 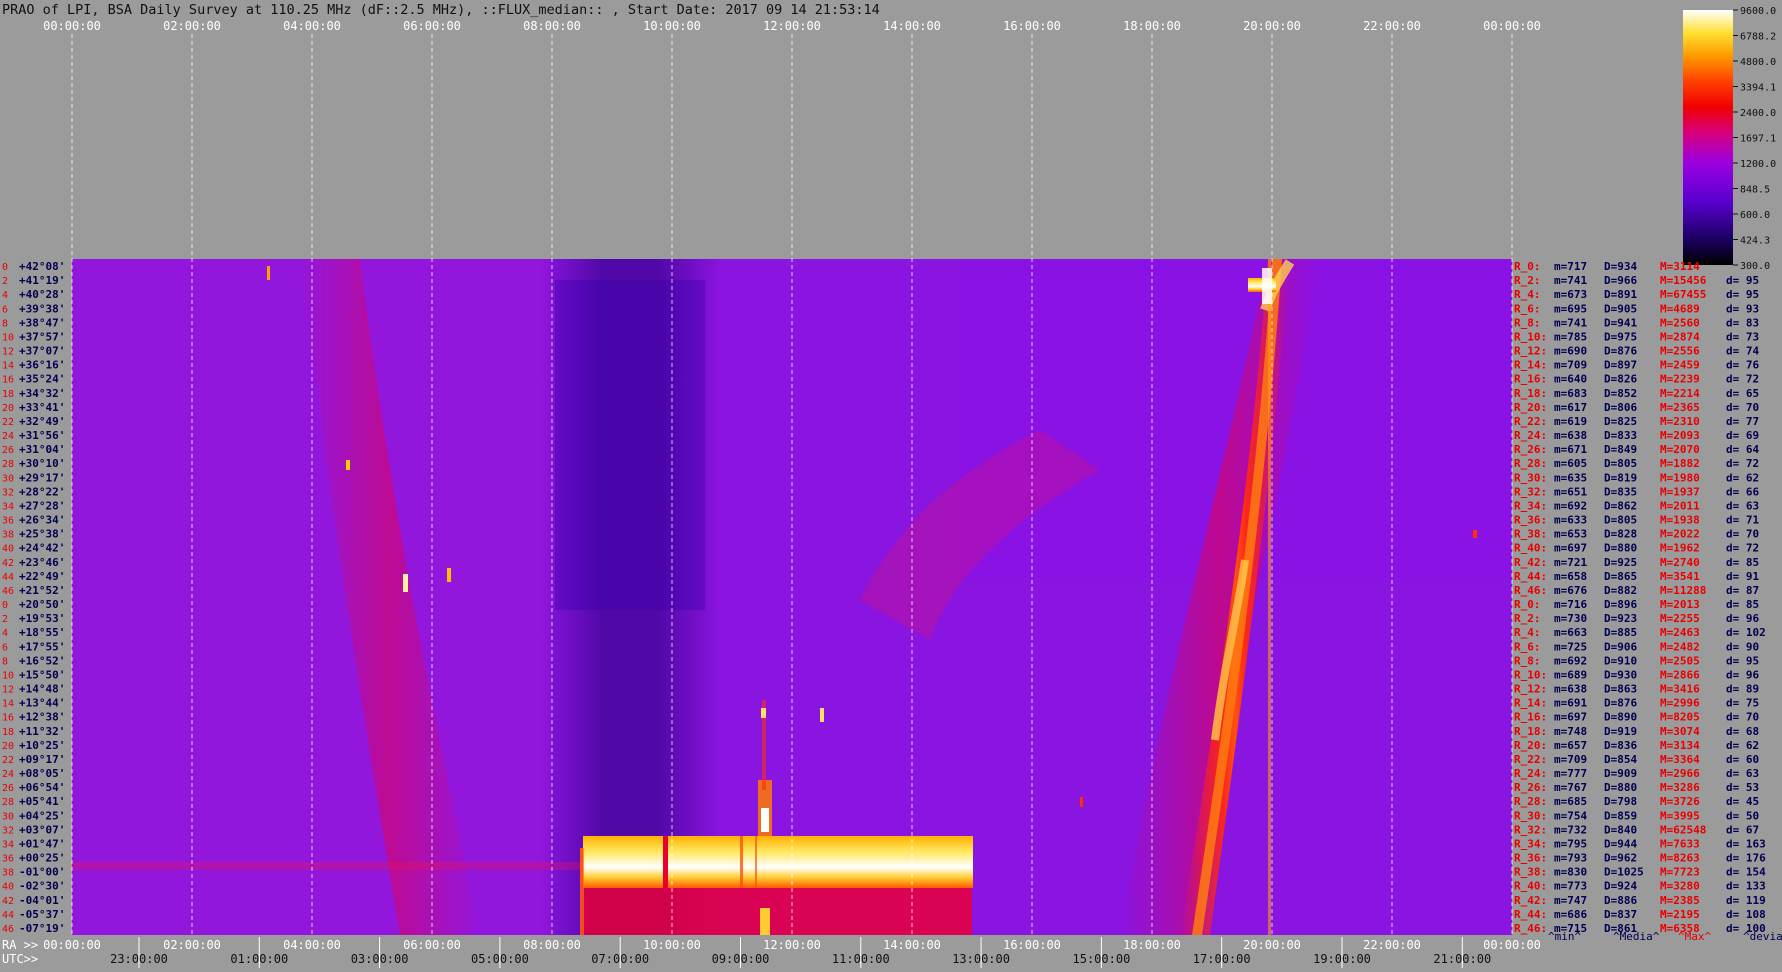 I want to click on declination-label: +34°32', so click(x=42, y=393).